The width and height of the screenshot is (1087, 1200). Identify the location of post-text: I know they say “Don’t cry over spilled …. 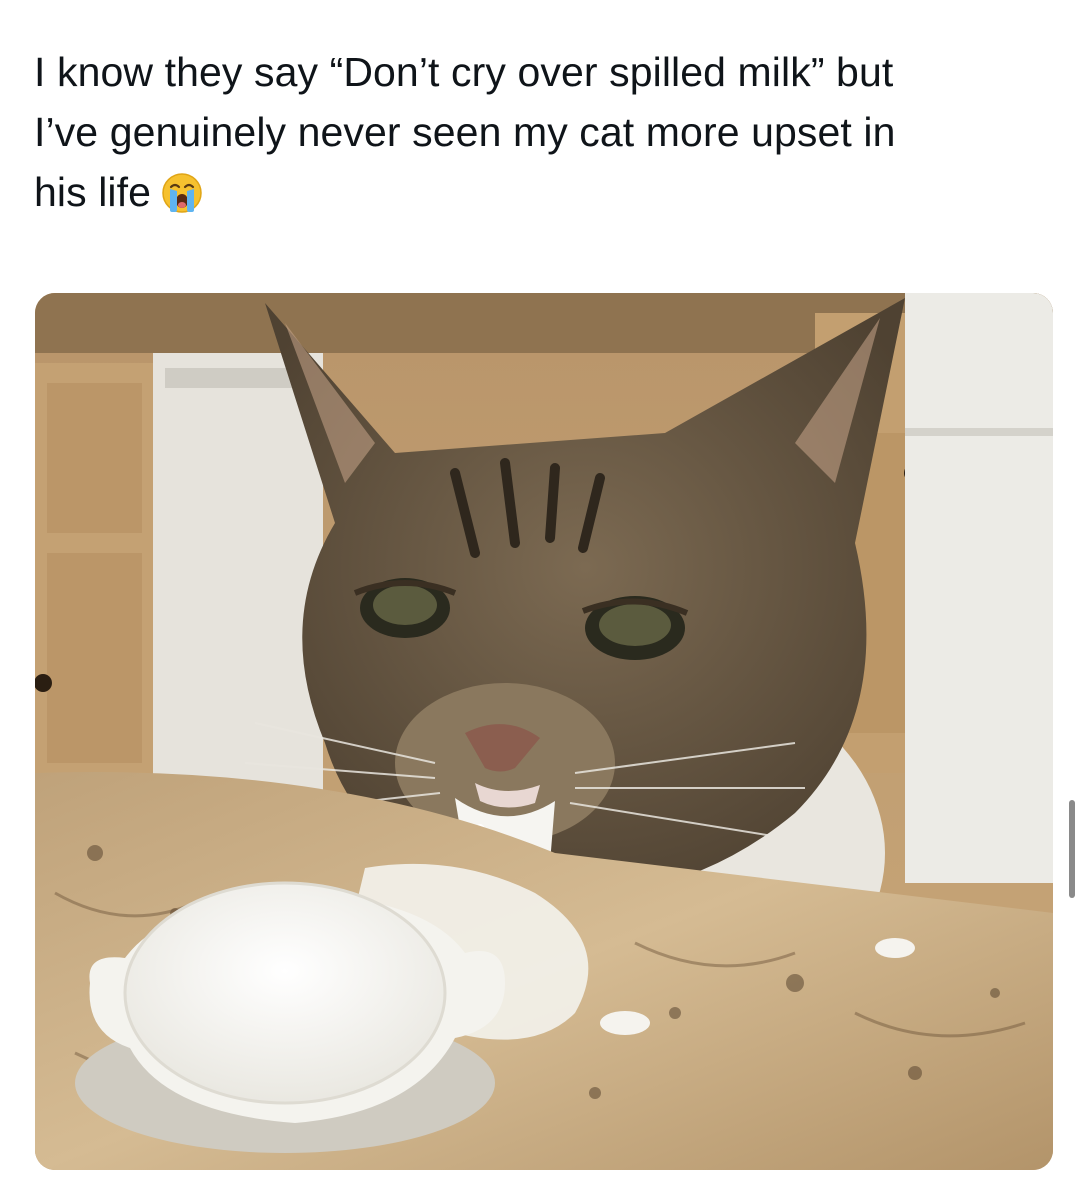
(539, 136).